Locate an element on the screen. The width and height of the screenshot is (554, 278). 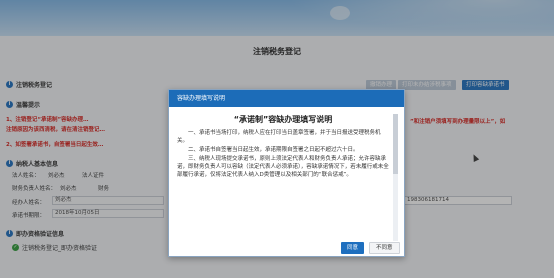
disagree-button: 不同意 is located at coordinates (384, 248).